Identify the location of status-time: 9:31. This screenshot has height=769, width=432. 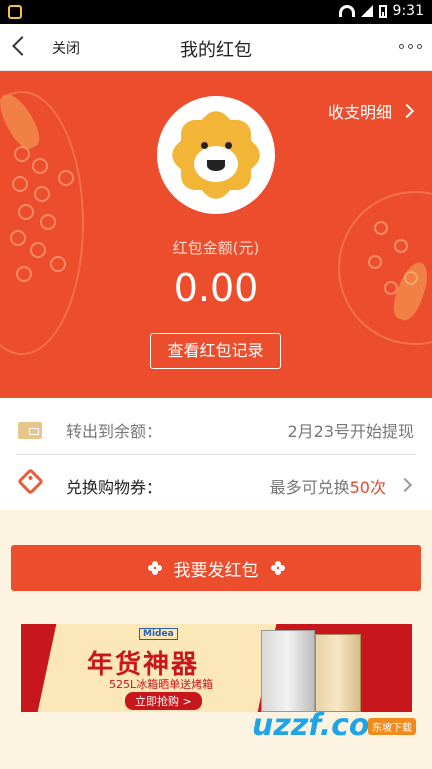
(408, 11).